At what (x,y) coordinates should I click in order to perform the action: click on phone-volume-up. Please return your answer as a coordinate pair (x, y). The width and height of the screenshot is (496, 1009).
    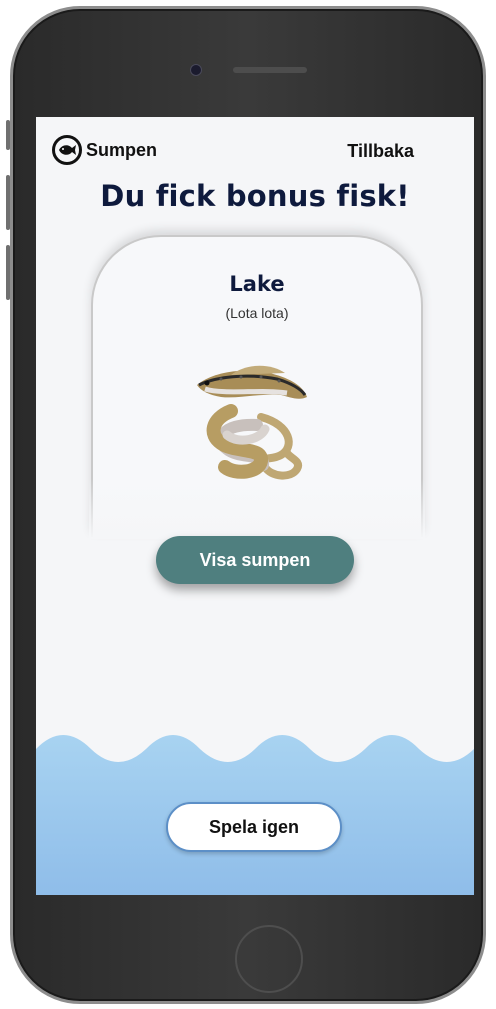
    Looking at the image, I should click on (8, 202).